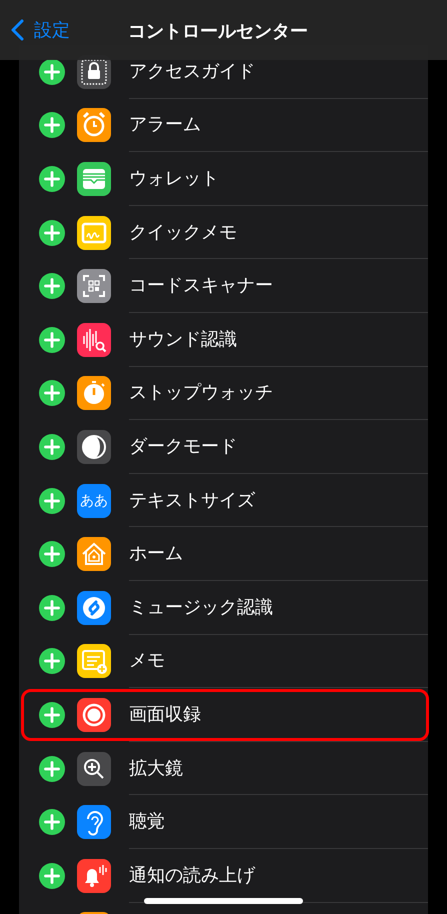  What do you see at coordinates (156, 554) in the screenshot?
I see `control-label: ホーム` at bounding box center [156, 554].